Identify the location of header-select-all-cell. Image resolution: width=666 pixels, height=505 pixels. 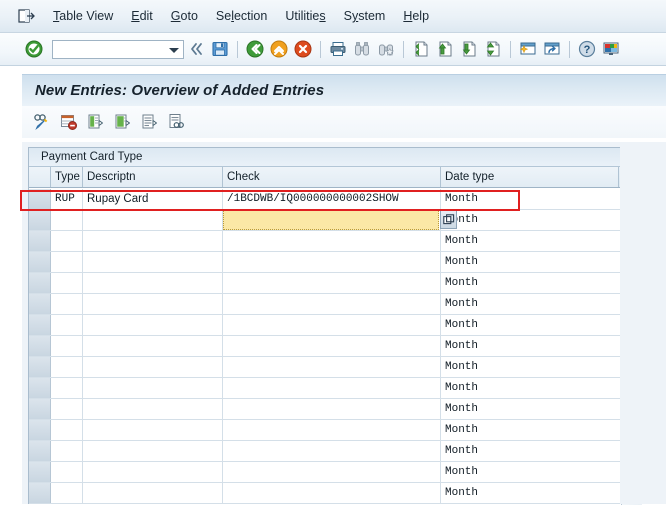
(40, 177).